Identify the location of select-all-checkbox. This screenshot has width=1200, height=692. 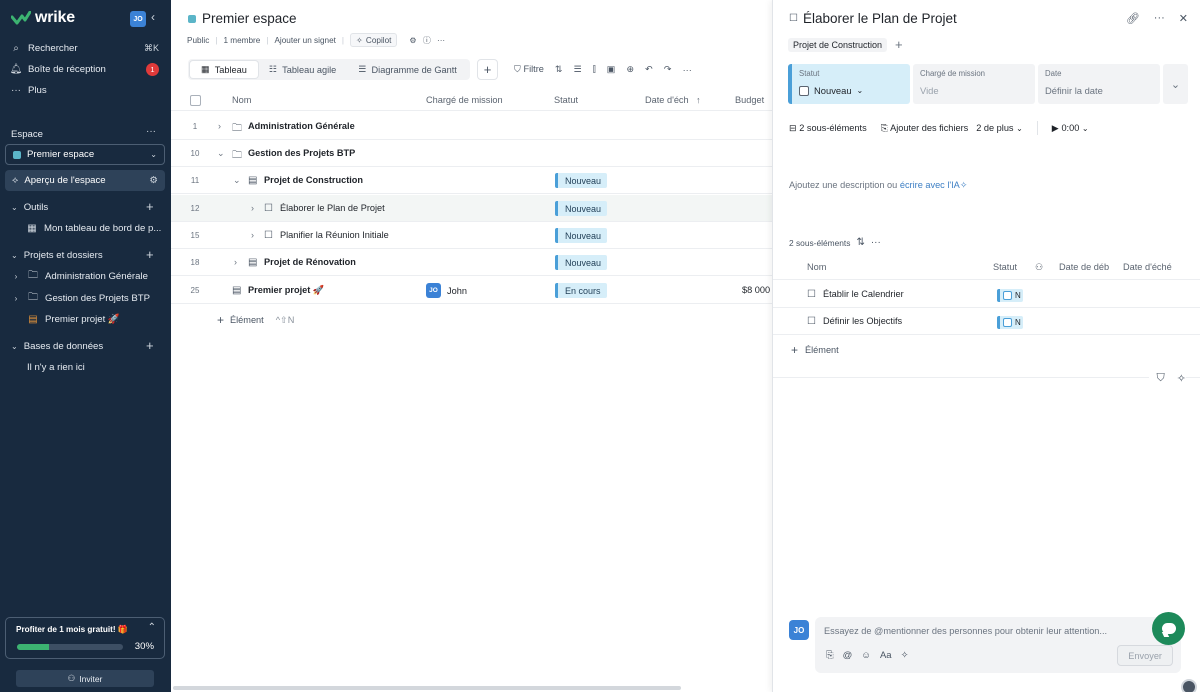
(195, 100).